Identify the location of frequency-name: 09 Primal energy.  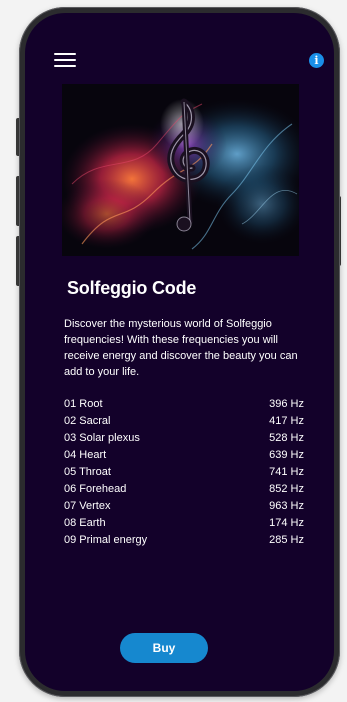
(106, 540).